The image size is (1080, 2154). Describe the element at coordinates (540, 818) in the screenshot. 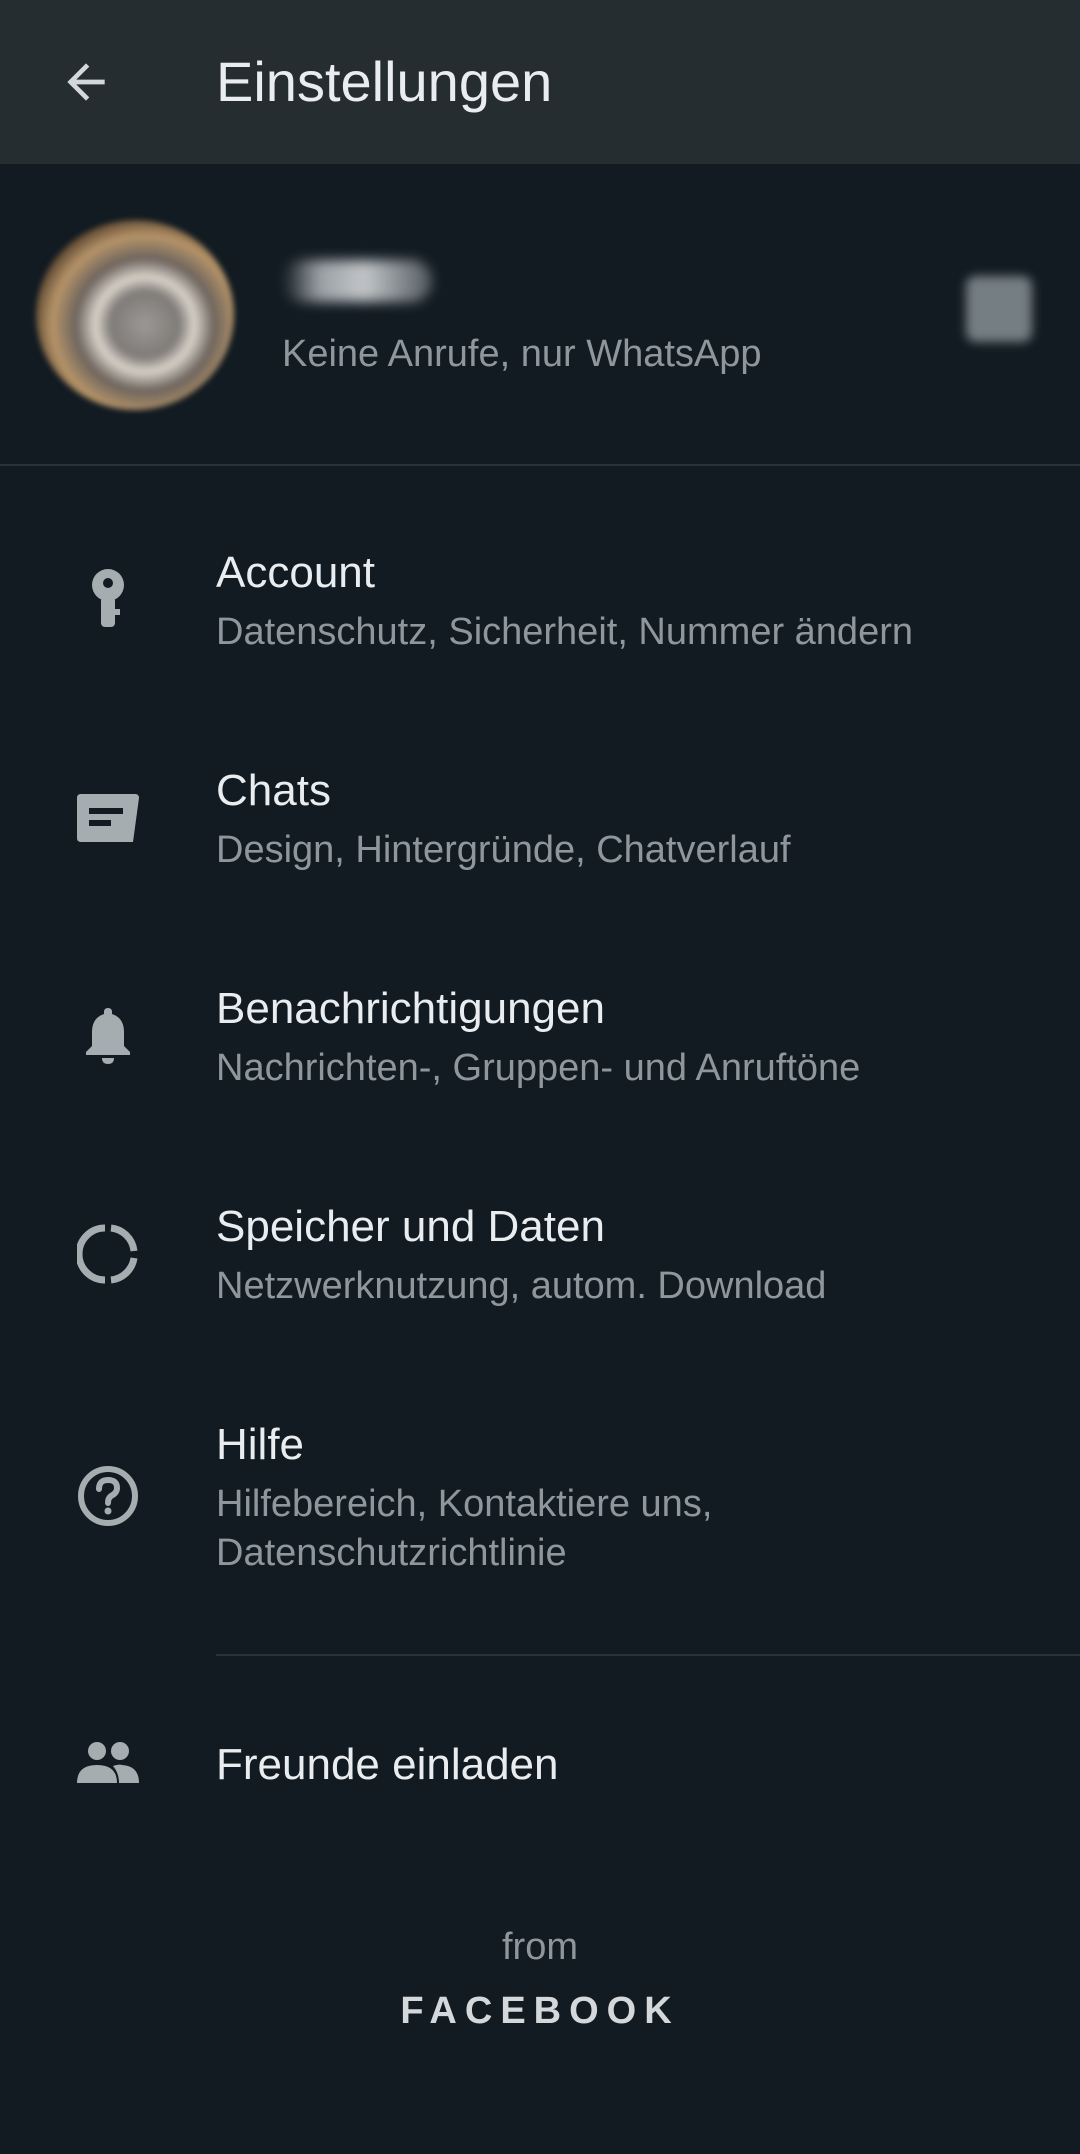

I see `menu-item-chats: Chats Design, Hintergründe, Chatverlauf` at that location.